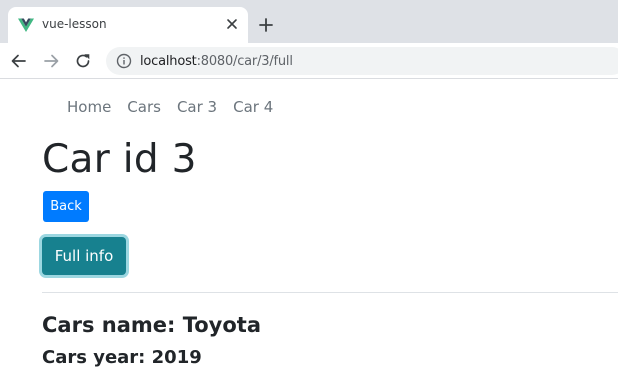 This screenshot has height=376, width=618. Describe the element at coordinates (74, 24) in the screenshot. I see `tab-title: vue-lesson` at that location.